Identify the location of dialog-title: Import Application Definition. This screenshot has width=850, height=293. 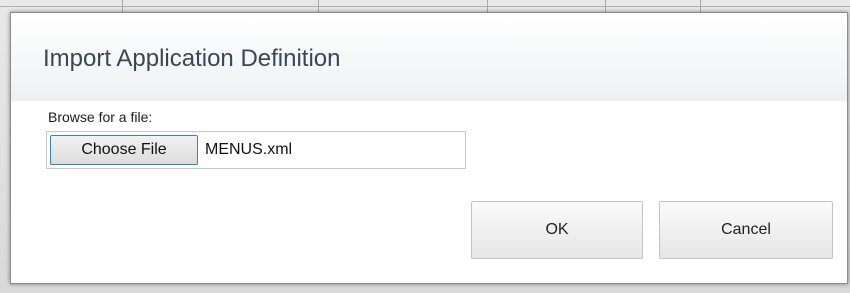
(192, 58).